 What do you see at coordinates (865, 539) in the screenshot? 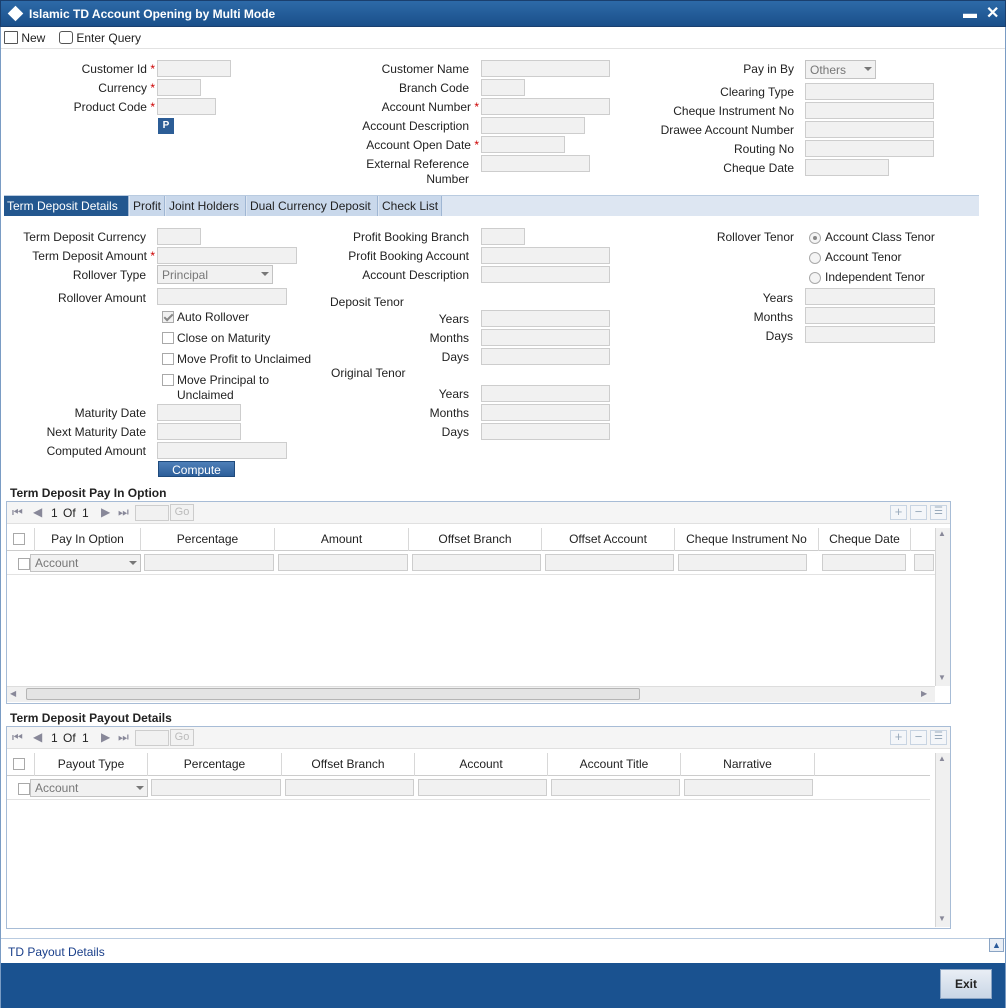
I see `col-cheque-date: Cheque Date` at bounding box center [865, 539].